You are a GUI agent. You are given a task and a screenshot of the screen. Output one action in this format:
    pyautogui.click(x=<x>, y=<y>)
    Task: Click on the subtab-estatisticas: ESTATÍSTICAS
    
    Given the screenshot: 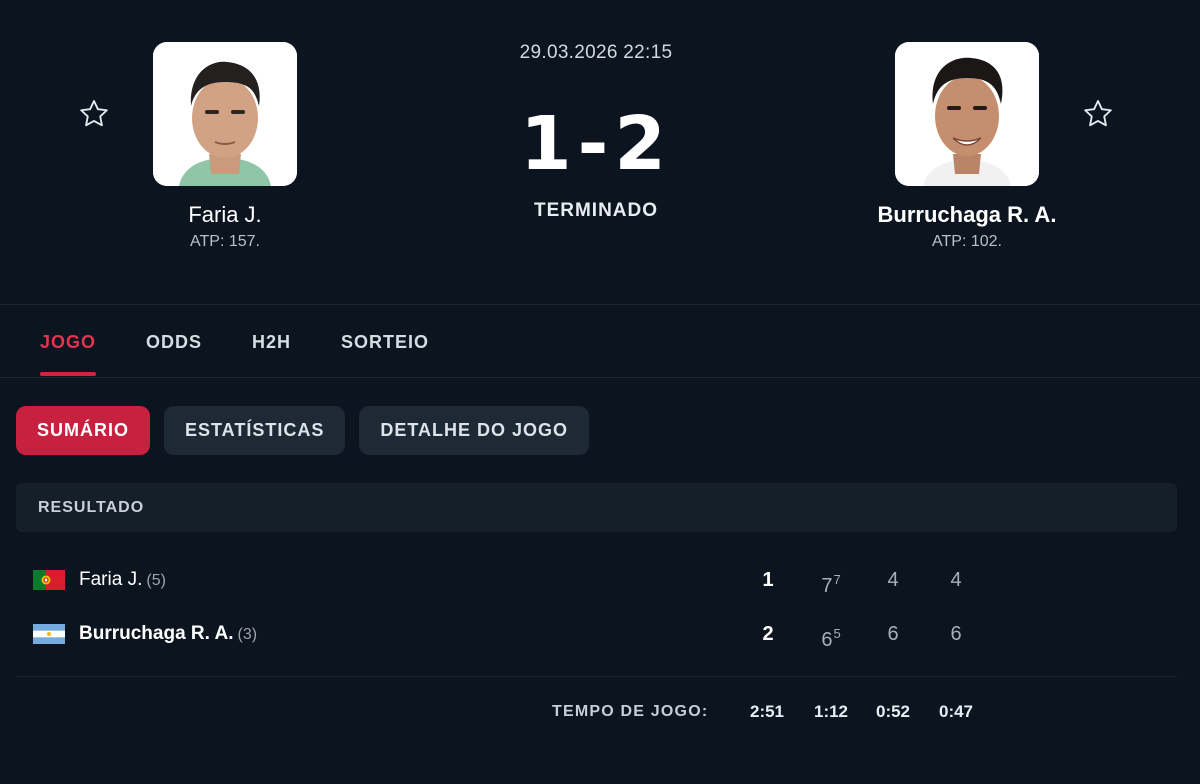 What is the action you would take?
    pyautogui.click(x=255, y=430)
    